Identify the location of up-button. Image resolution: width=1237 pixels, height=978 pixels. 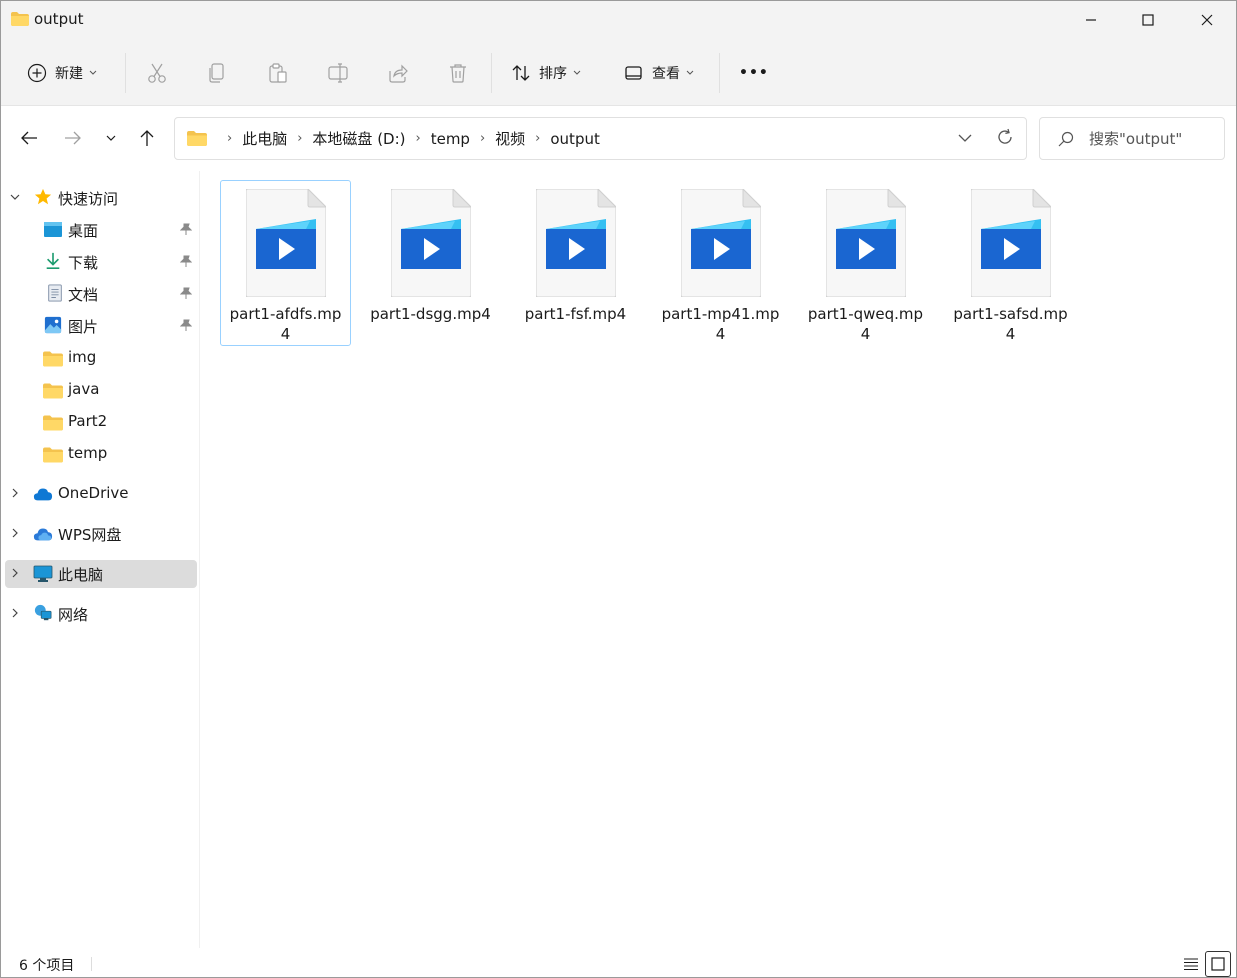
(147, 138).